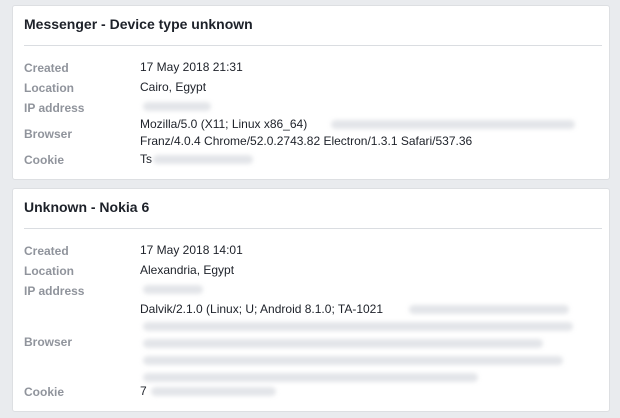  Describe the element at coordinates (138, 24) in the screenshot. I see `session-title: Messenger - Device type unknown` at that location.